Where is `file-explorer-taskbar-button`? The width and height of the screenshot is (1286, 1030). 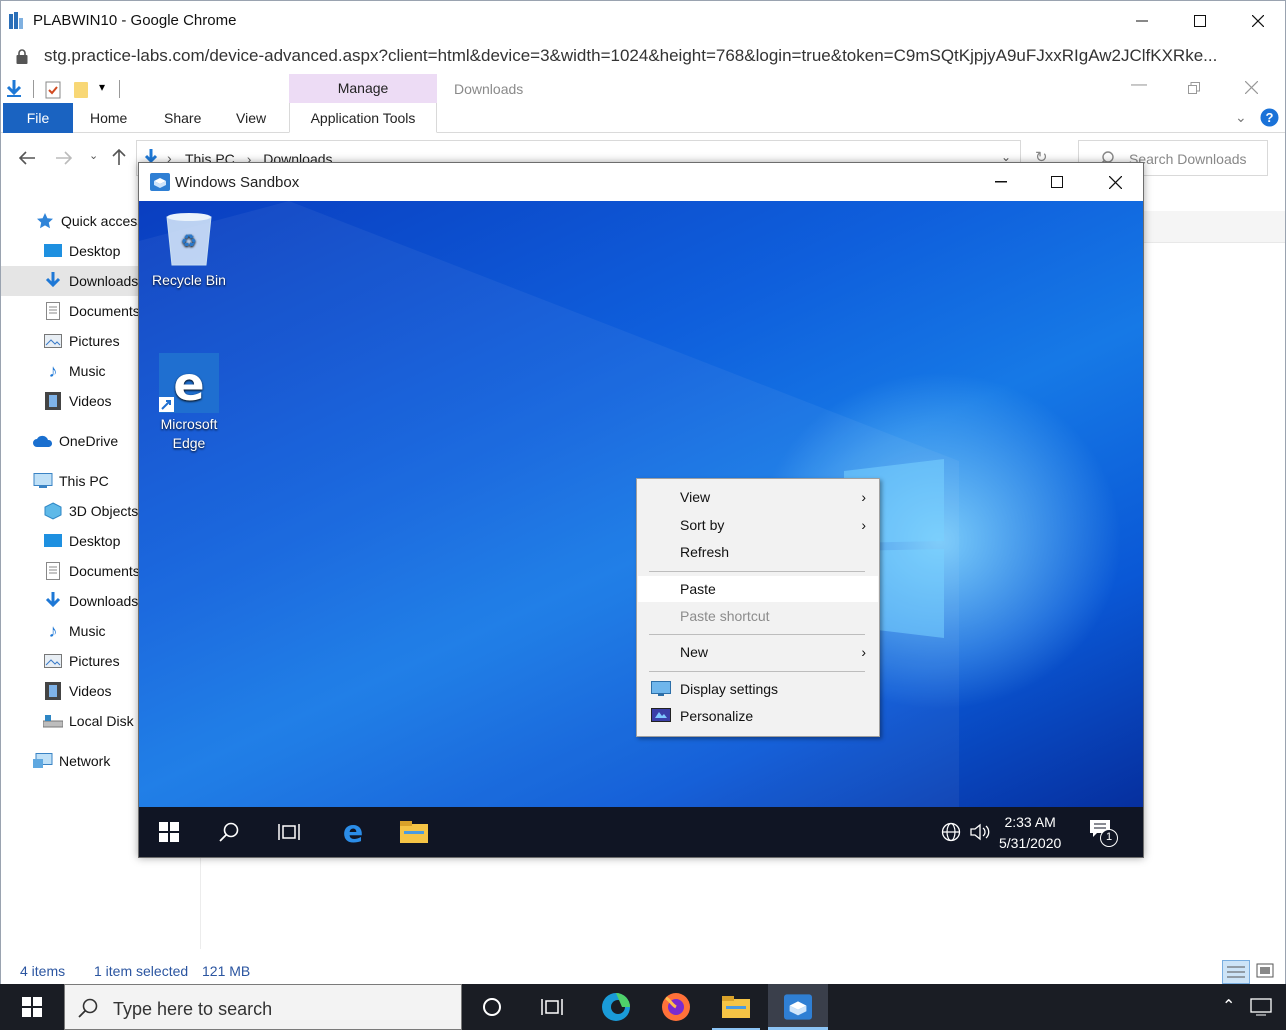
file-explorer-taskbar-button is located at coordinates (736, 1007).